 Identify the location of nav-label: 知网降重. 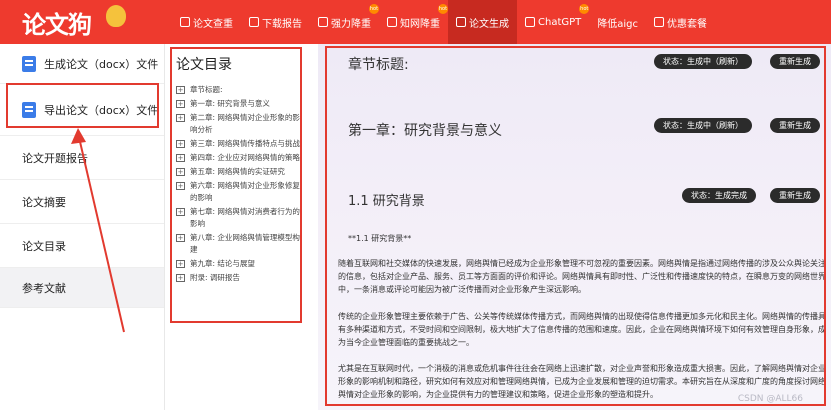
(420, 24).